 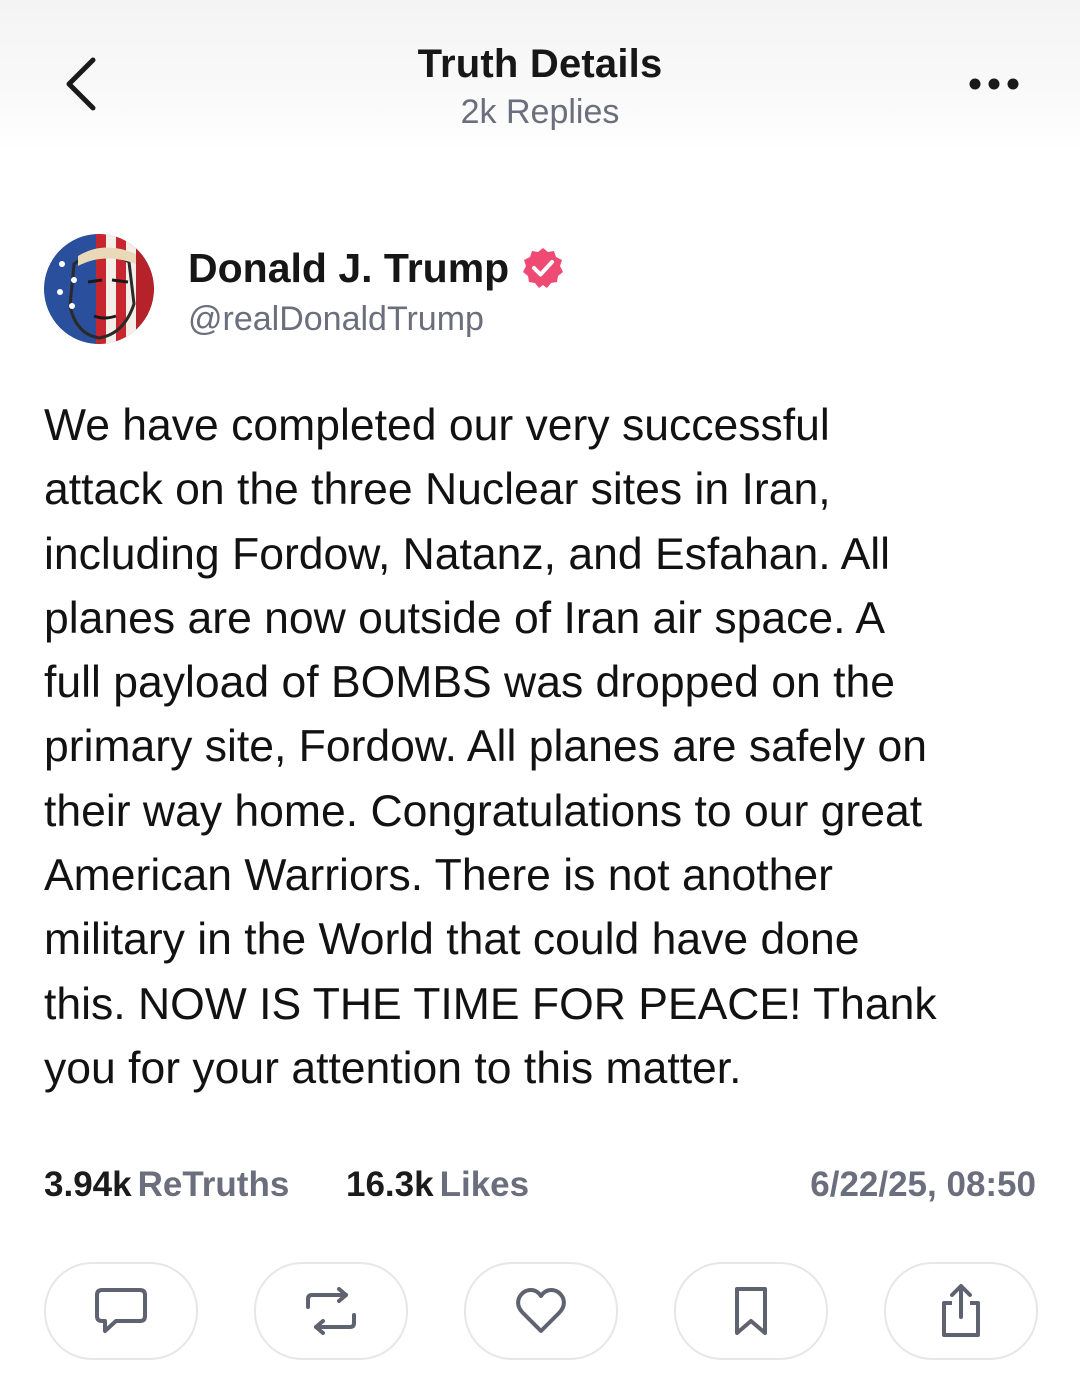 I want to click on heart-icon, so click(x=541, y=1310).